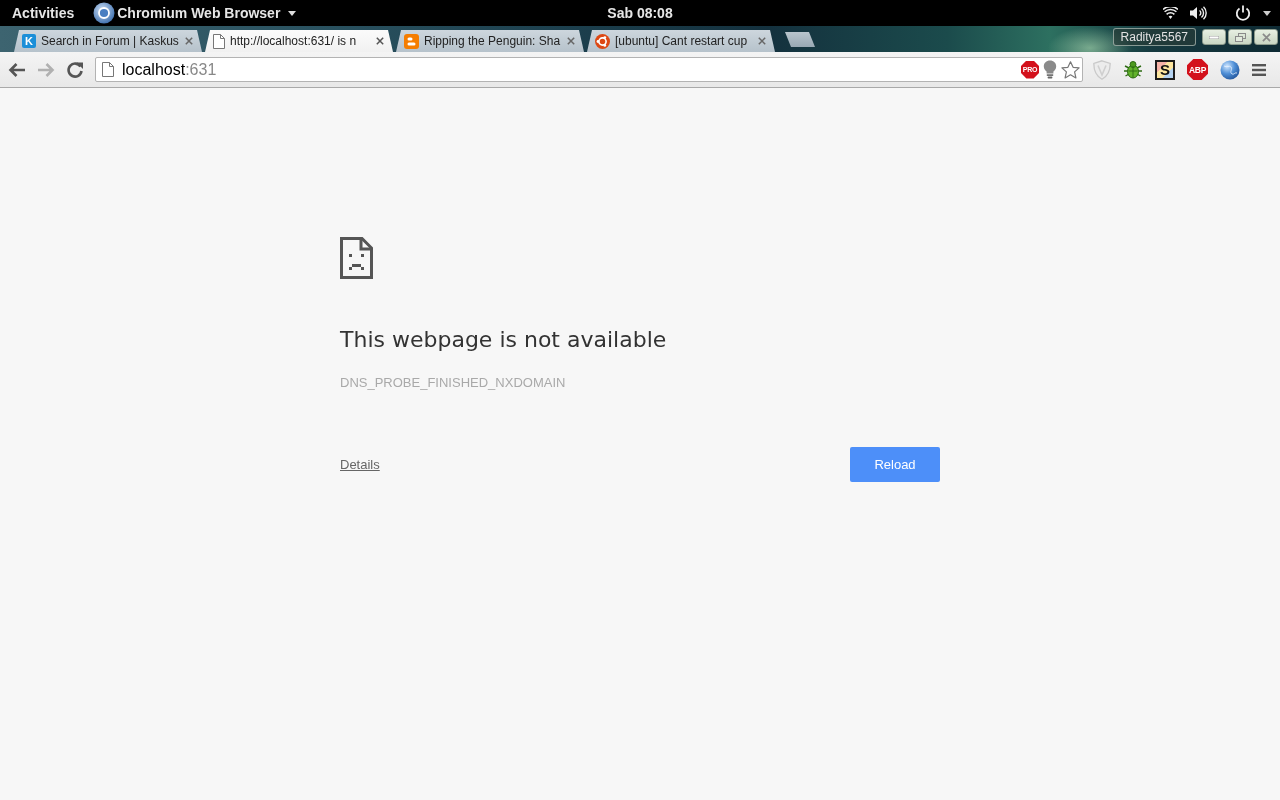  Describe the element at coordinates (640, 13) in the screenshot. I see `clock-label: Sab 08:08` at that location.